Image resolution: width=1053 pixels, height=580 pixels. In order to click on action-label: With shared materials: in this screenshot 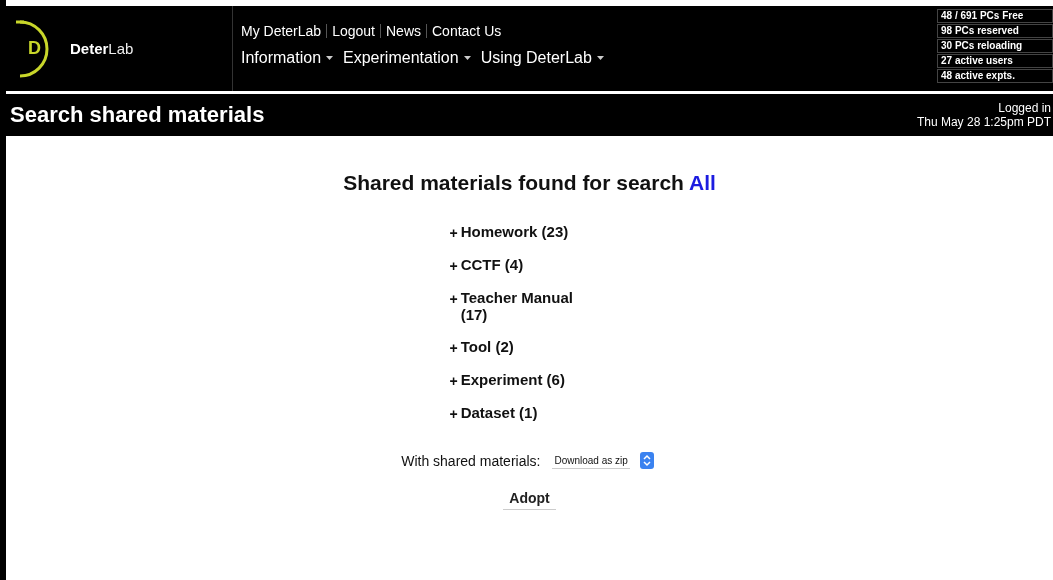, I will do `click(471, 460)`.